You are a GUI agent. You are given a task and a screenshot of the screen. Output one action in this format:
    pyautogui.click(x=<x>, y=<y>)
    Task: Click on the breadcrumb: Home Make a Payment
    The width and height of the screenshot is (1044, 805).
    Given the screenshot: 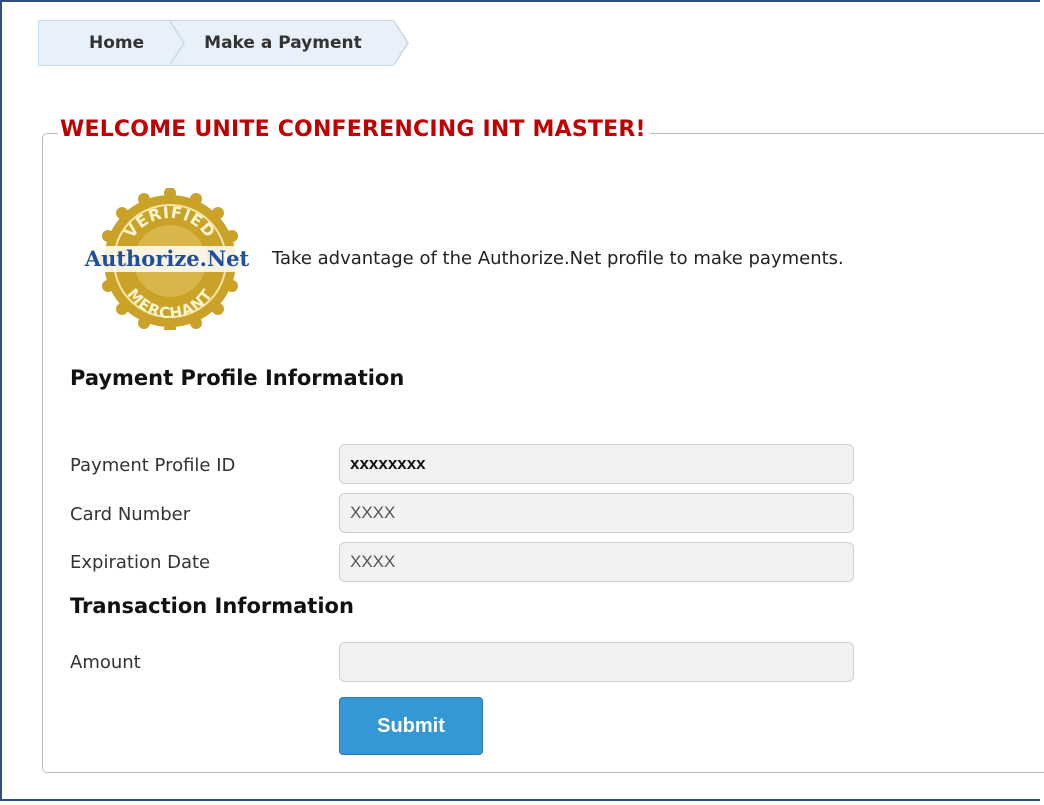 What is the action you would take?
    pyautogui.click(x=223, y=43)
    